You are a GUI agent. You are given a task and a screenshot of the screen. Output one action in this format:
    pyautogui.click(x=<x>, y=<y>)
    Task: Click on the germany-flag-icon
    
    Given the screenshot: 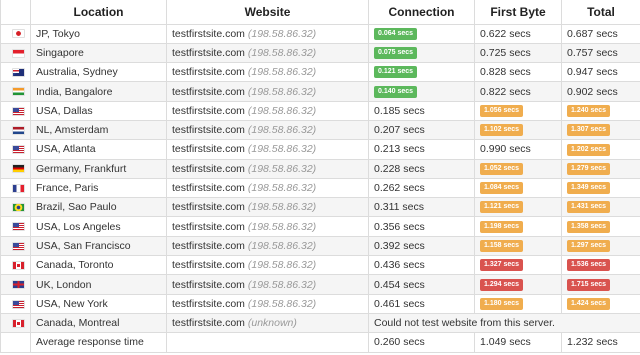 What is the action you would take?
    pyautogui.click(x=18, y=169)
    